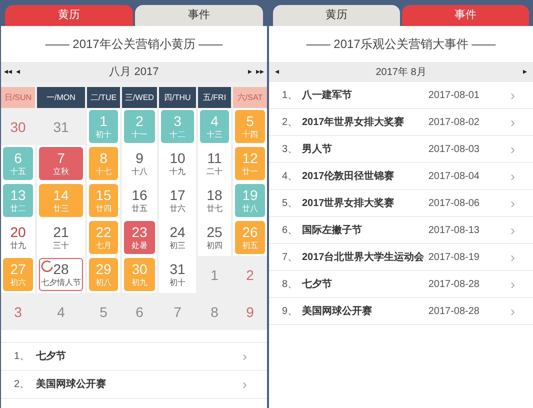  Describe the element at coordinates (290, 231) in the screenshot. I see `event-number: 6、` at that location.